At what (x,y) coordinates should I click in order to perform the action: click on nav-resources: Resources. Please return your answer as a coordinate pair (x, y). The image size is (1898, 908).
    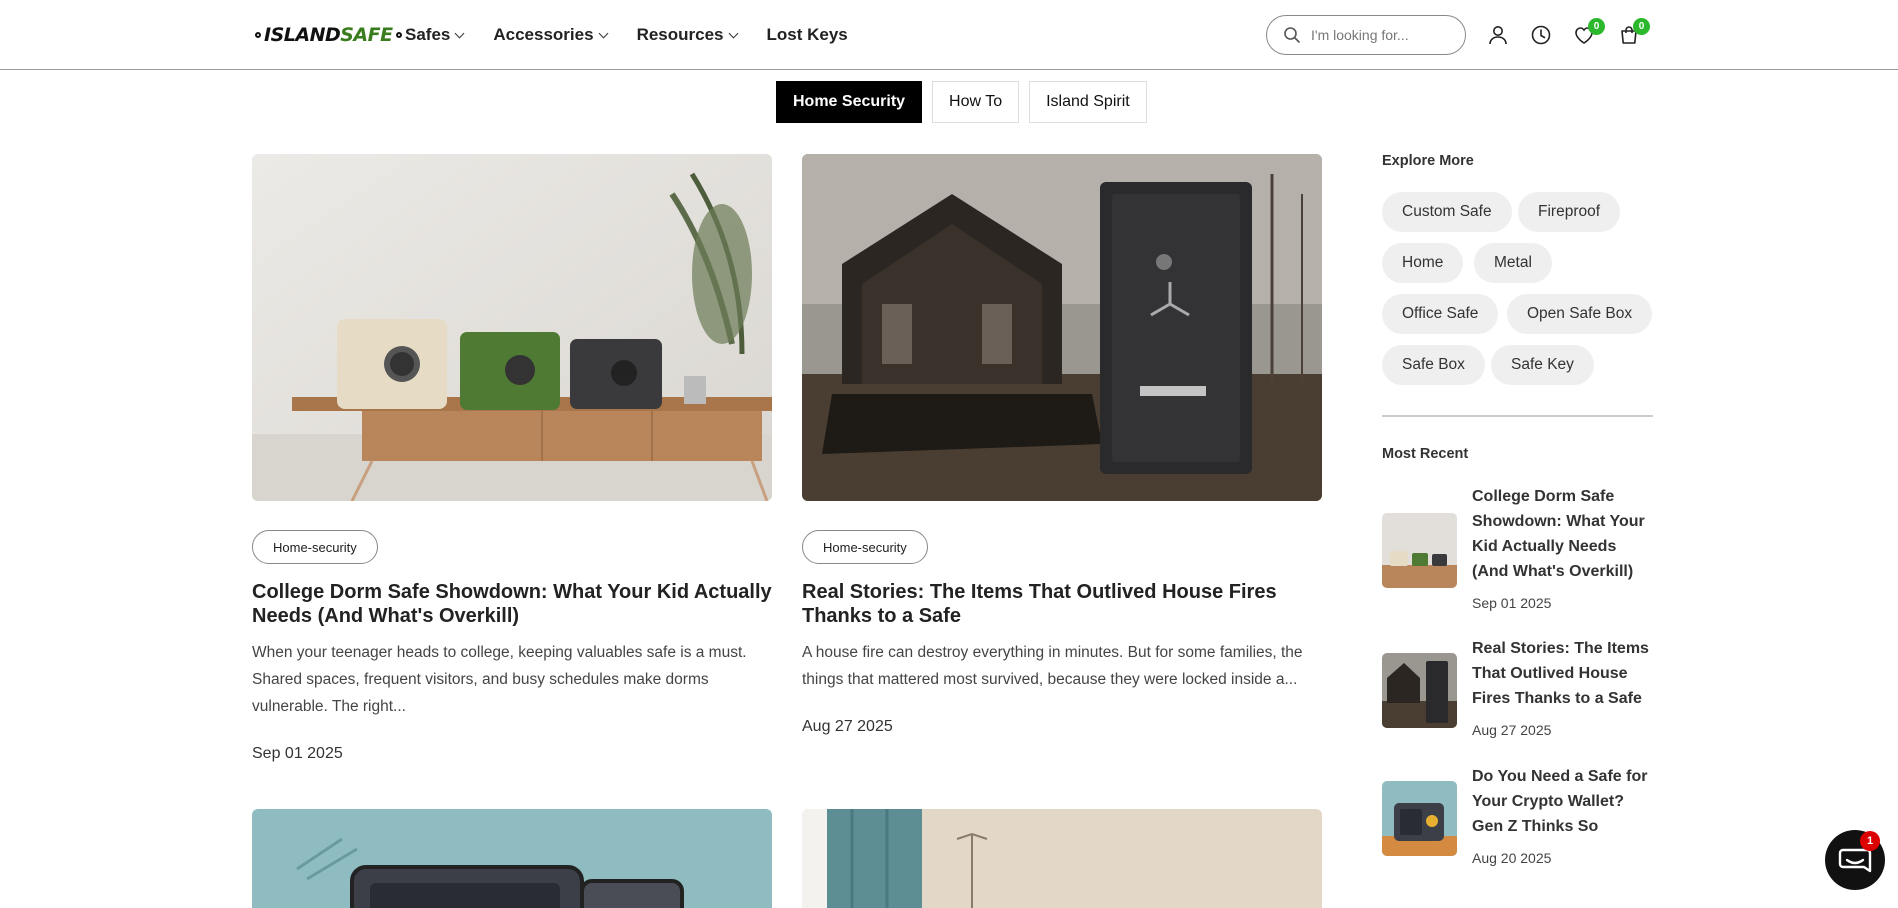
    Looking at the image, I should click on (687, 35).